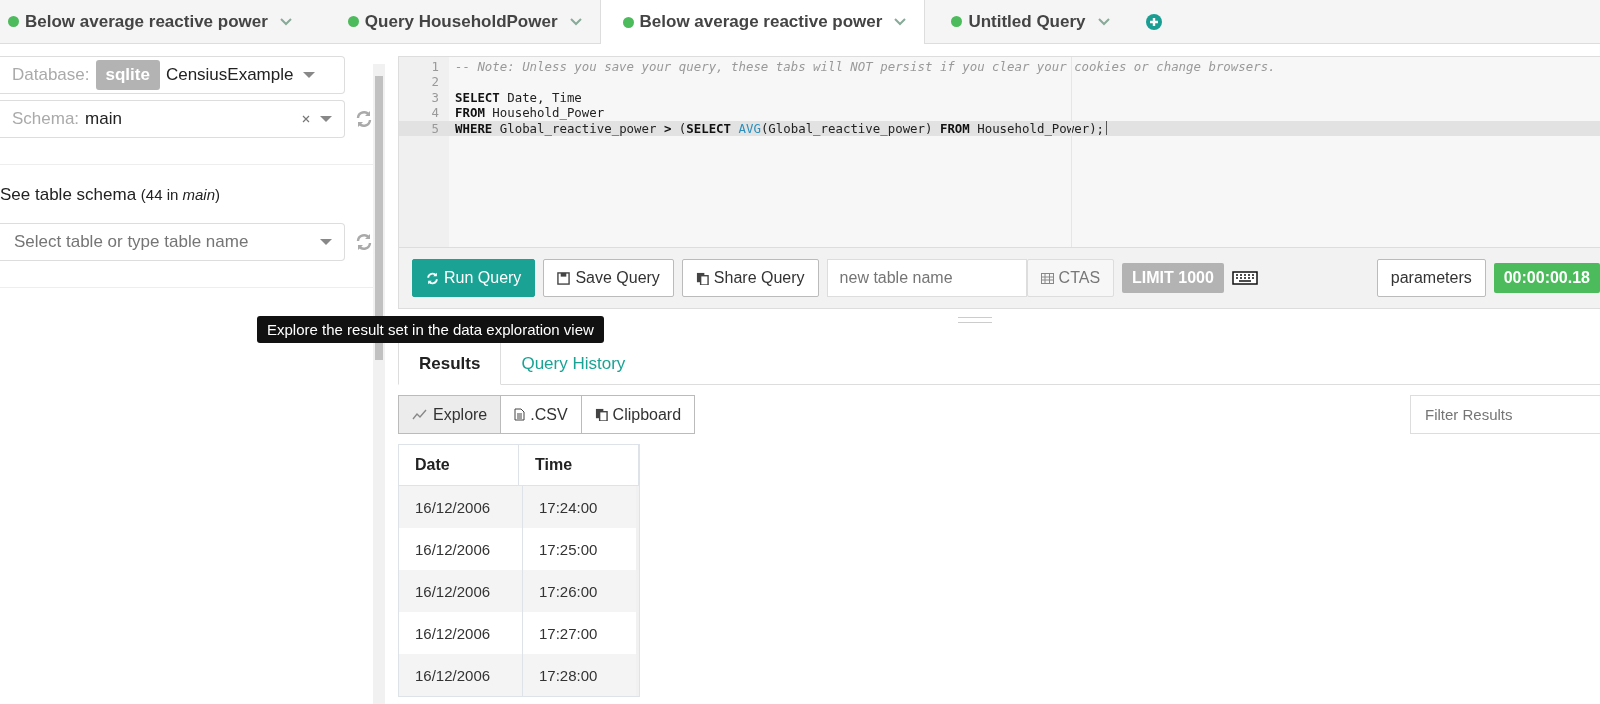 The image size is (1600, 704). Describe the element at coordinates (638, 414) in the screenshot. I see `clipboard-button: Clipboard` at that location.